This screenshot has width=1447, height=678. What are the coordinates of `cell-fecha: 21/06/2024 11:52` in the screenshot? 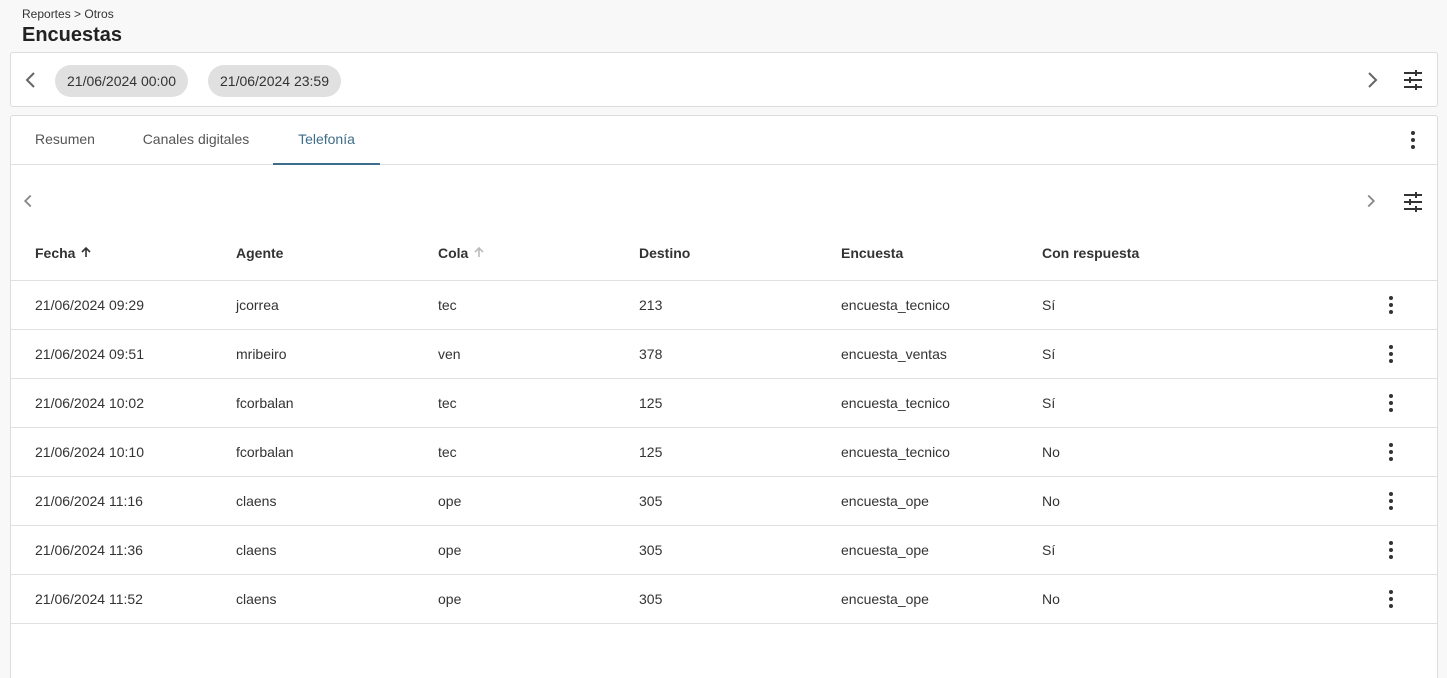 It's located at (89, 599).